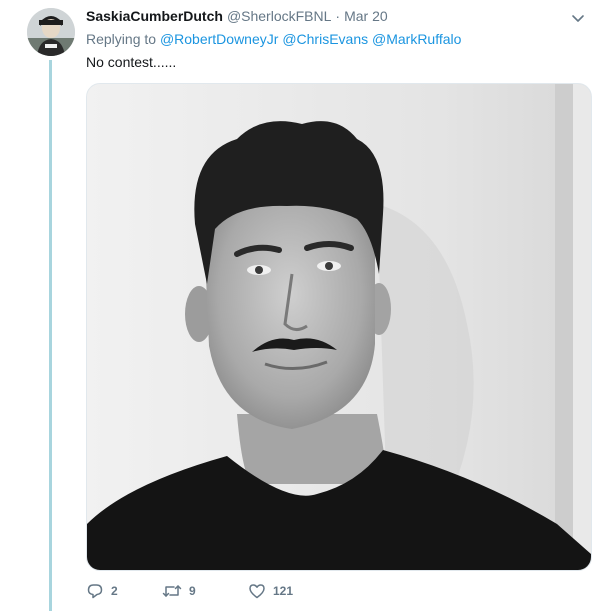 The height and width of the screenshot is (611, 611). I want to click on reply-count: 2, so click(114, 591).